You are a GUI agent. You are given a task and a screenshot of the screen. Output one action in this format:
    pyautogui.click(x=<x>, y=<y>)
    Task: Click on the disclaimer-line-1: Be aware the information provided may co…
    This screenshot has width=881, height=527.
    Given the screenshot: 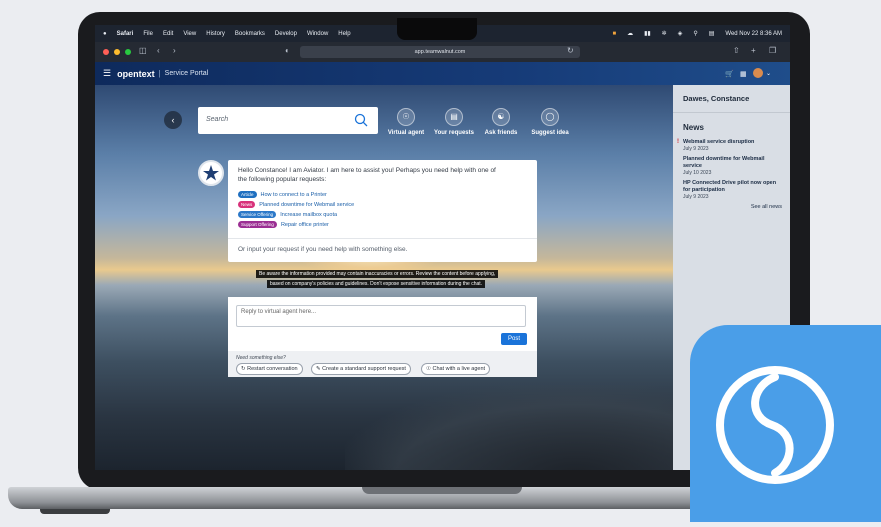 What is the action you would take?
    pyautogui.click(x=377, y=274)
    